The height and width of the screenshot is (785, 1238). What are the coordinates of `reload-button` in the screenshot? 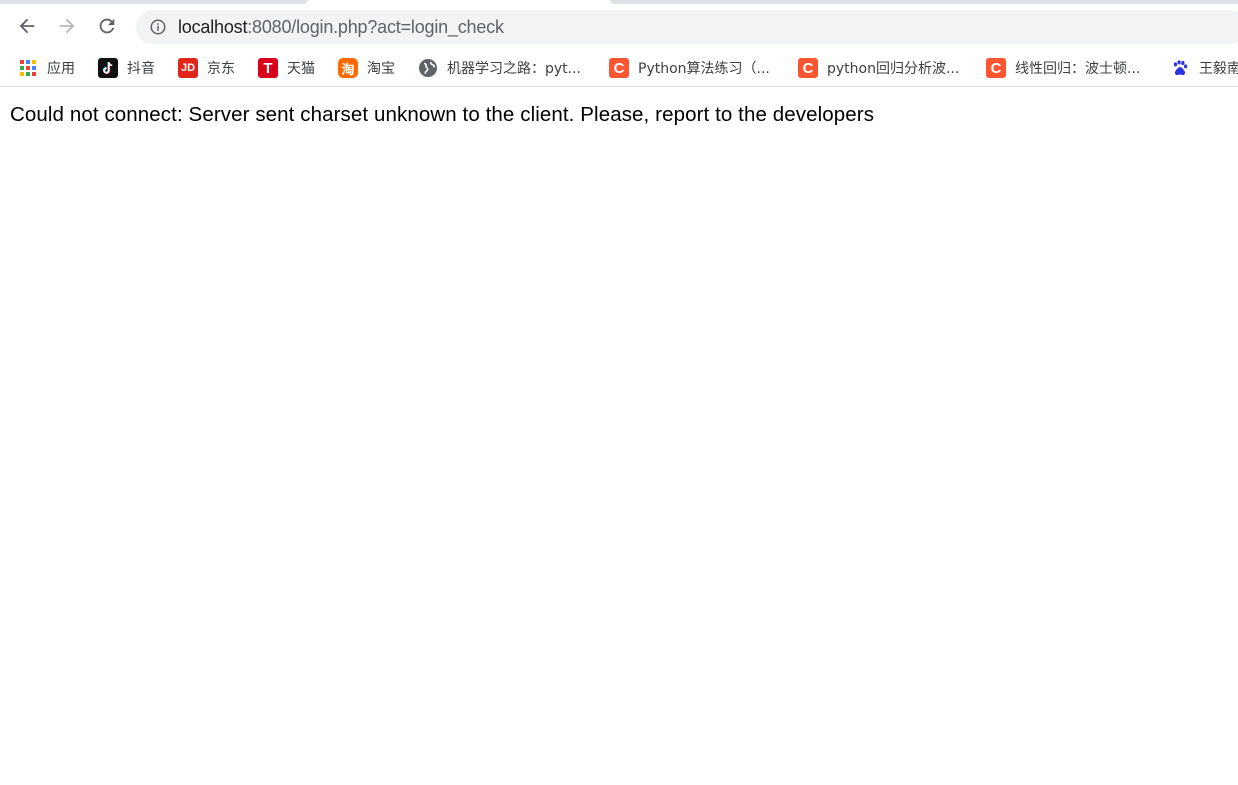 It's located at (107, 26).